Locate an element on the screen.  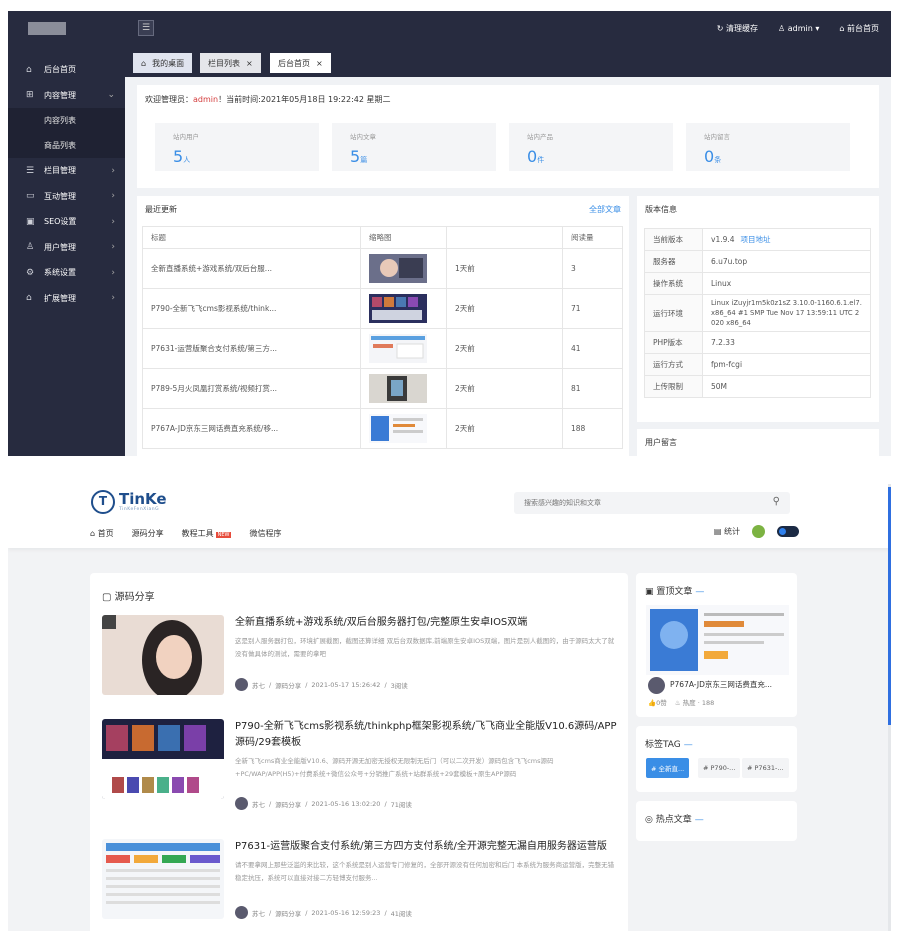
post-date: 2021-05-16 13:02:20 is located at coordinates (346, 803).